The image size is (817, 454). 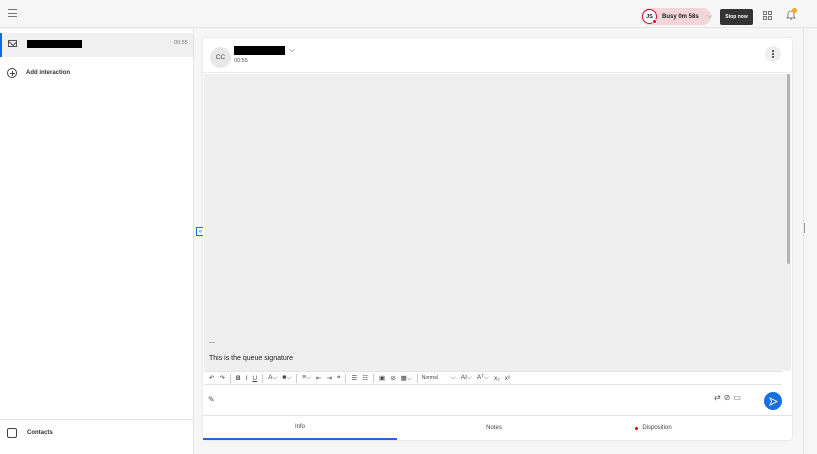 What do you see at coordinates (804, 228) in the screenshot?
I see `resize-handle` at bounding box center [804, 228].